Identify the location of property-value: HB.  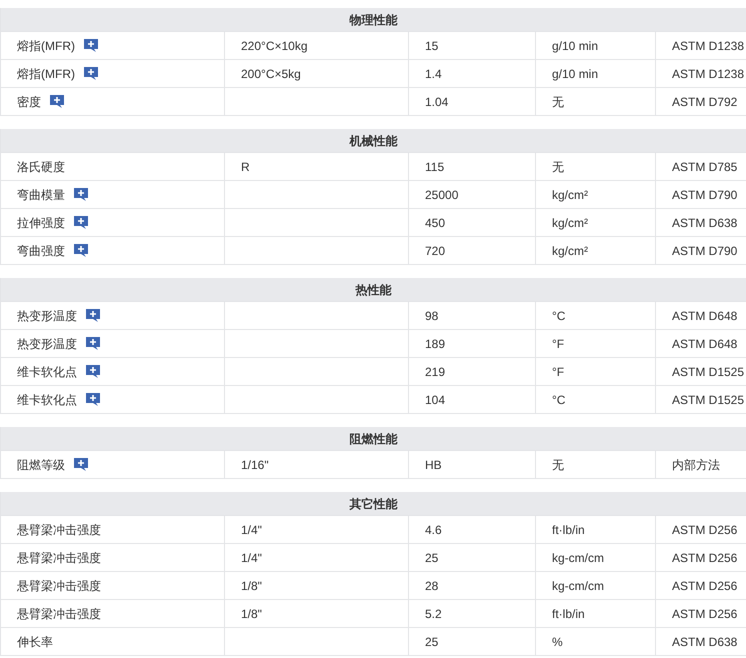
(433, 465).